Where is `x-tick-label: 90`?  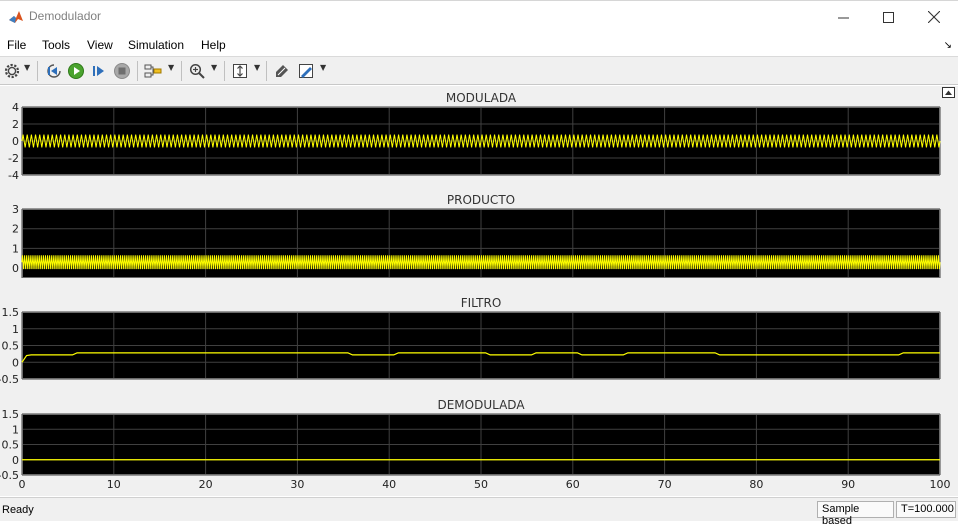
x-tick-label: 90 is located at coordinates (848, 484).